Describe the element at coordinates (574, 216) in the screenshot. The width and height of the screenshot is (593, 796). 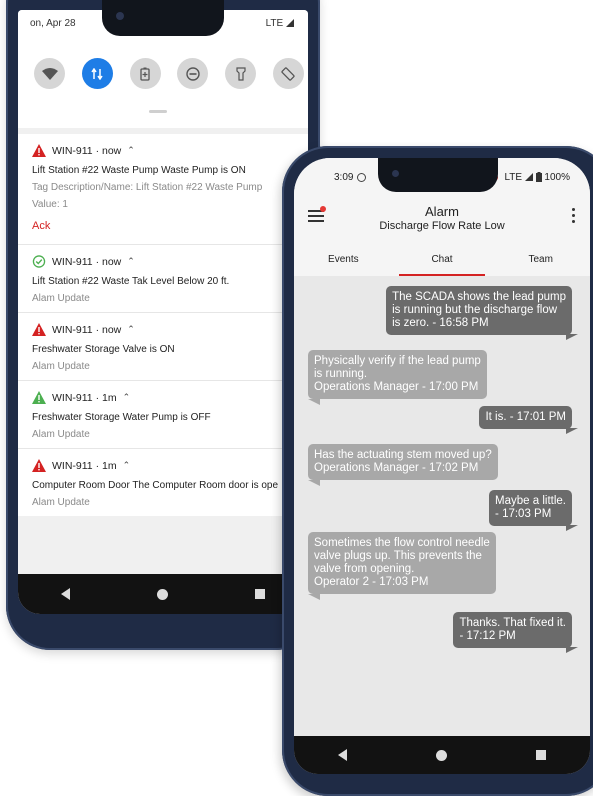
I see `more-options-icon` at that location.